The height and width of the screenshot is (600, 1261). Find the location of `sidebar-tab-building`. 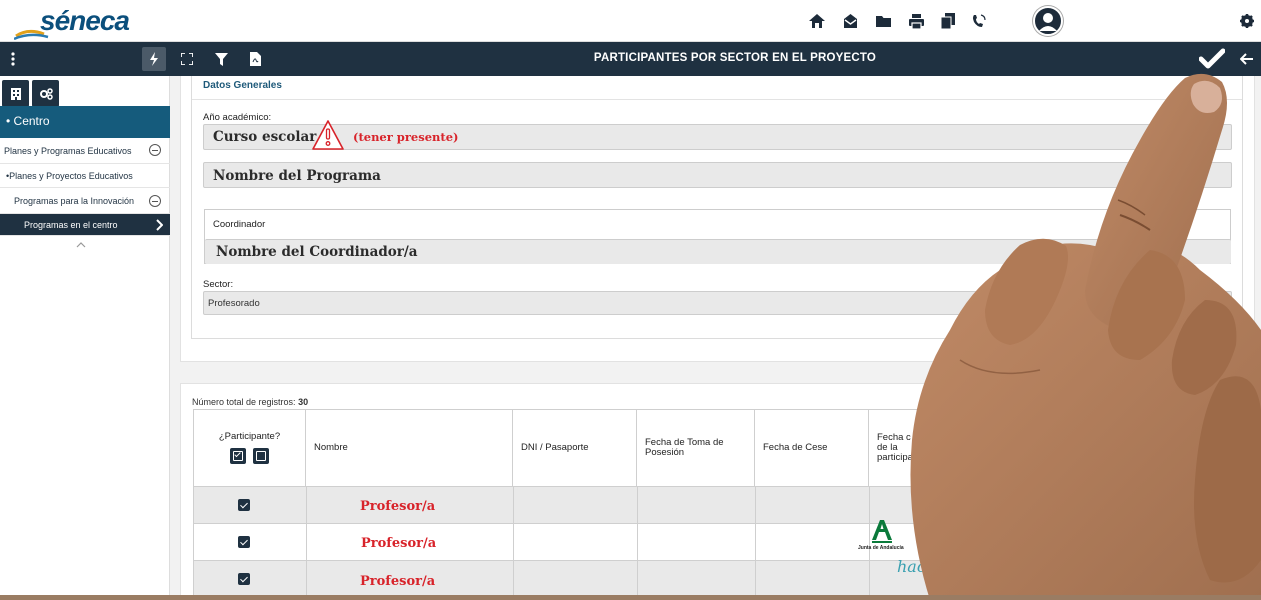

sidebar-tab-building is located at coordinates (15, 93).